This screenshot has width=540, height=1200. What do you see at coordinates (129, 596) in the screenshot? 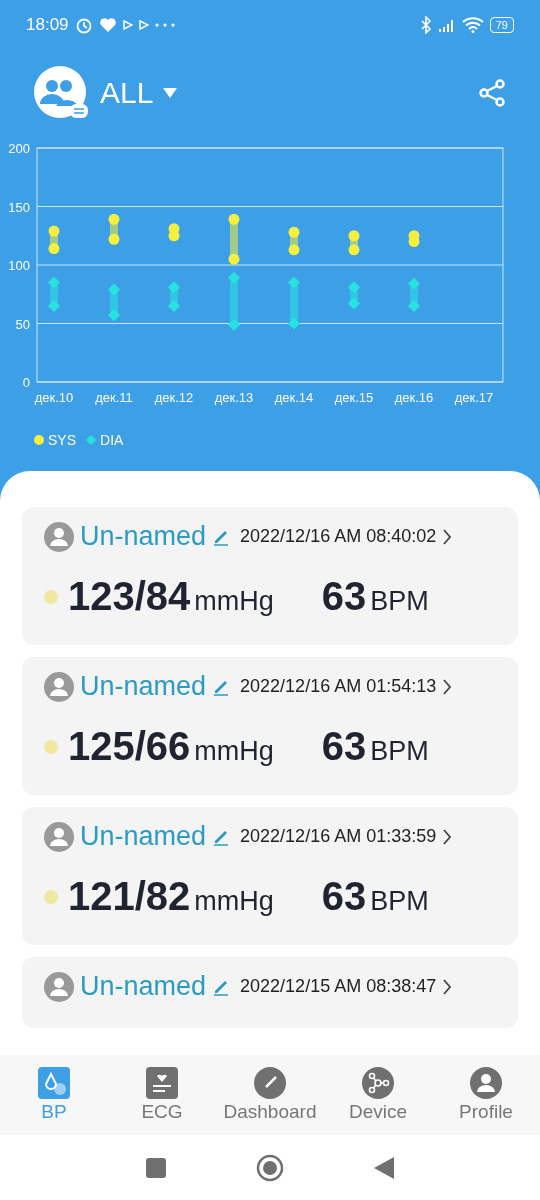
I see `blood-pressure-value: 123/84` at bounding box center [129, 596].